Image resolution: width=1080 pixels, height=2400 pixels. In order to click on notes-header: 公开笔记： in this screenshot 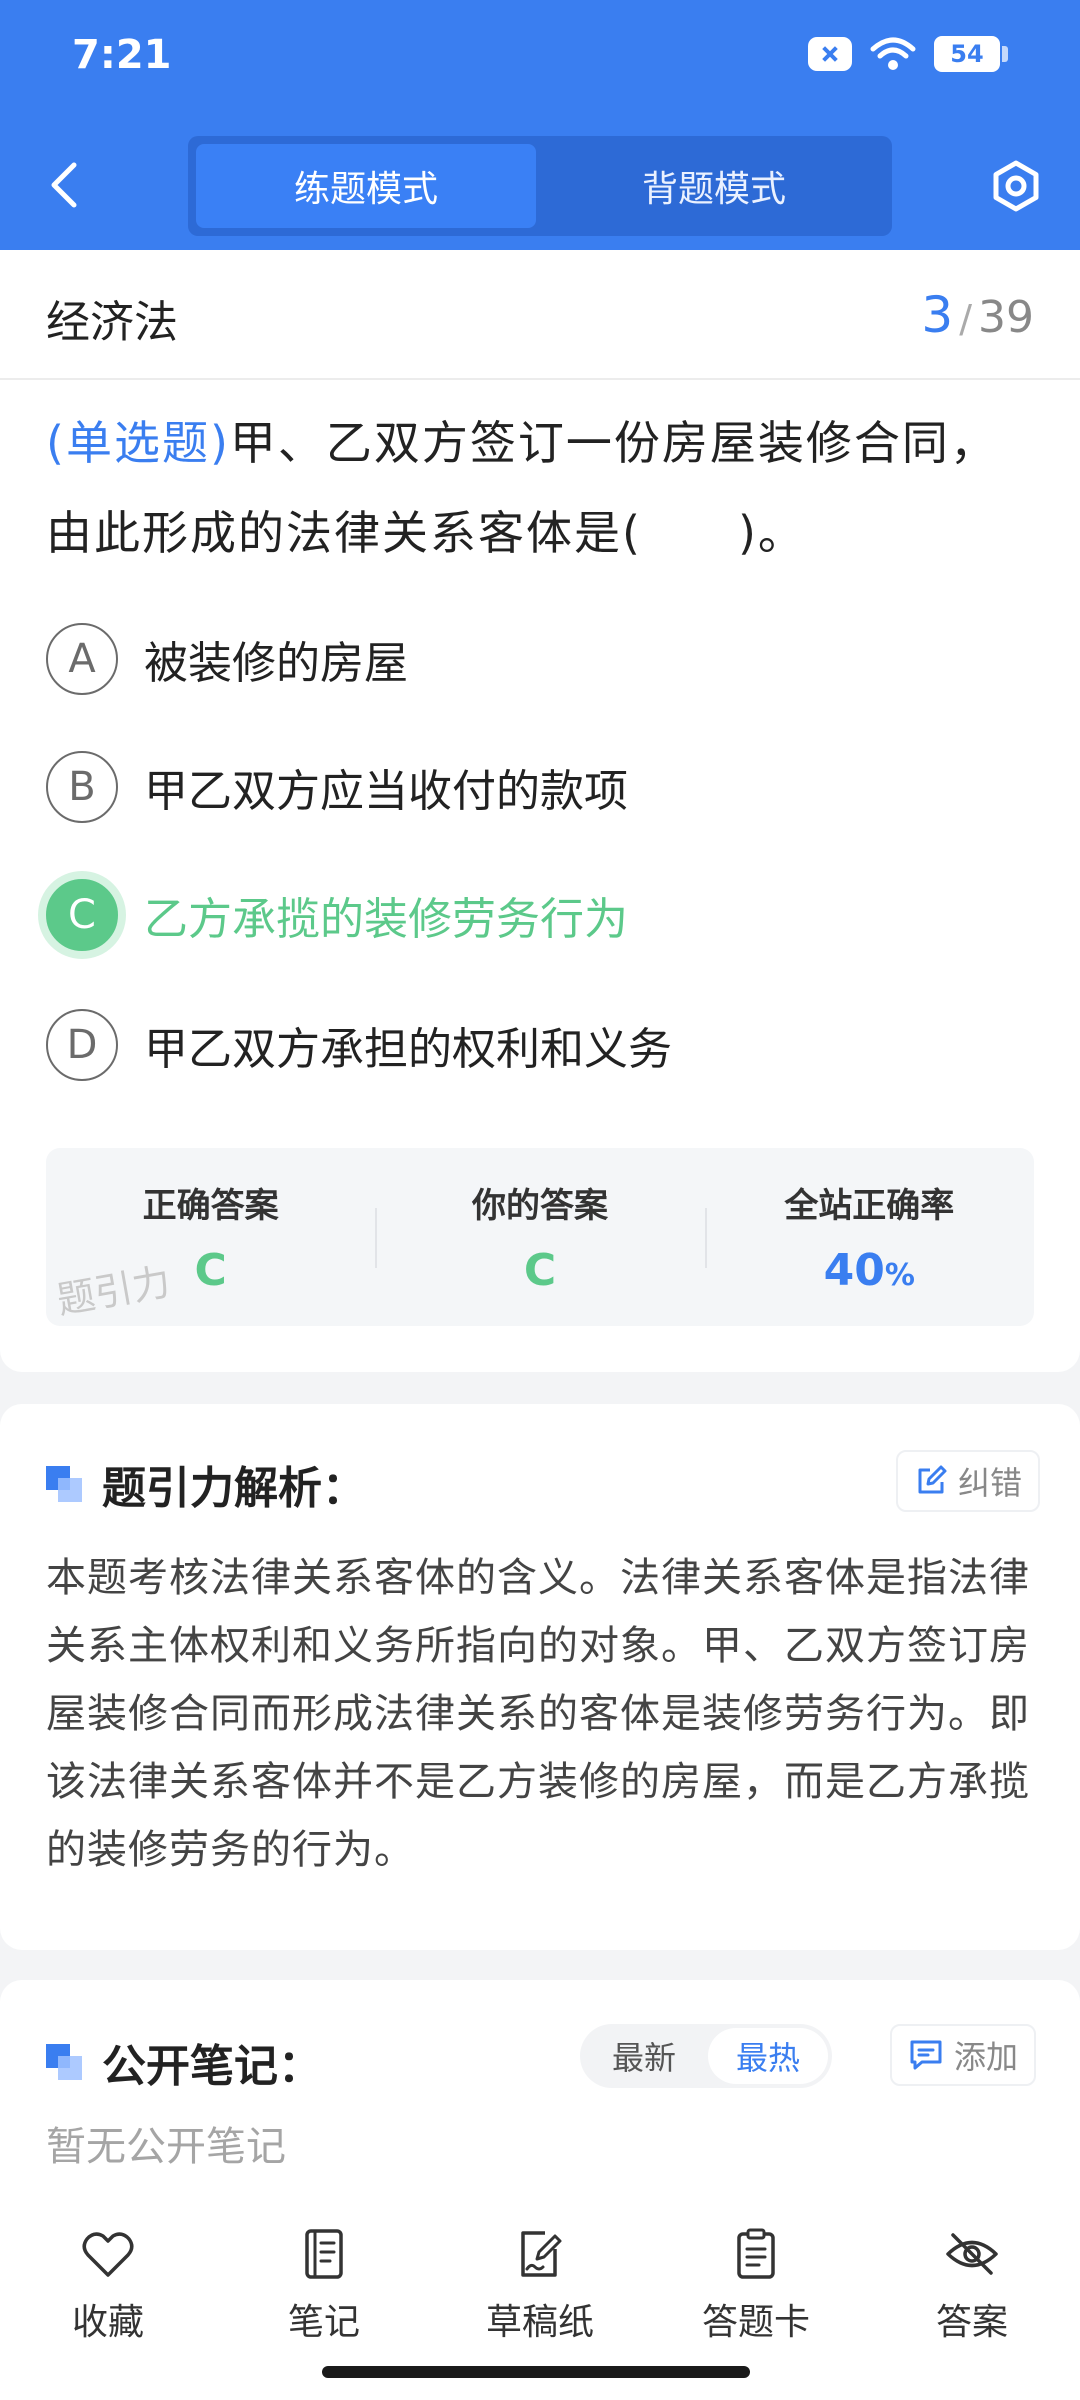, I will do `click(184, 2062)`.